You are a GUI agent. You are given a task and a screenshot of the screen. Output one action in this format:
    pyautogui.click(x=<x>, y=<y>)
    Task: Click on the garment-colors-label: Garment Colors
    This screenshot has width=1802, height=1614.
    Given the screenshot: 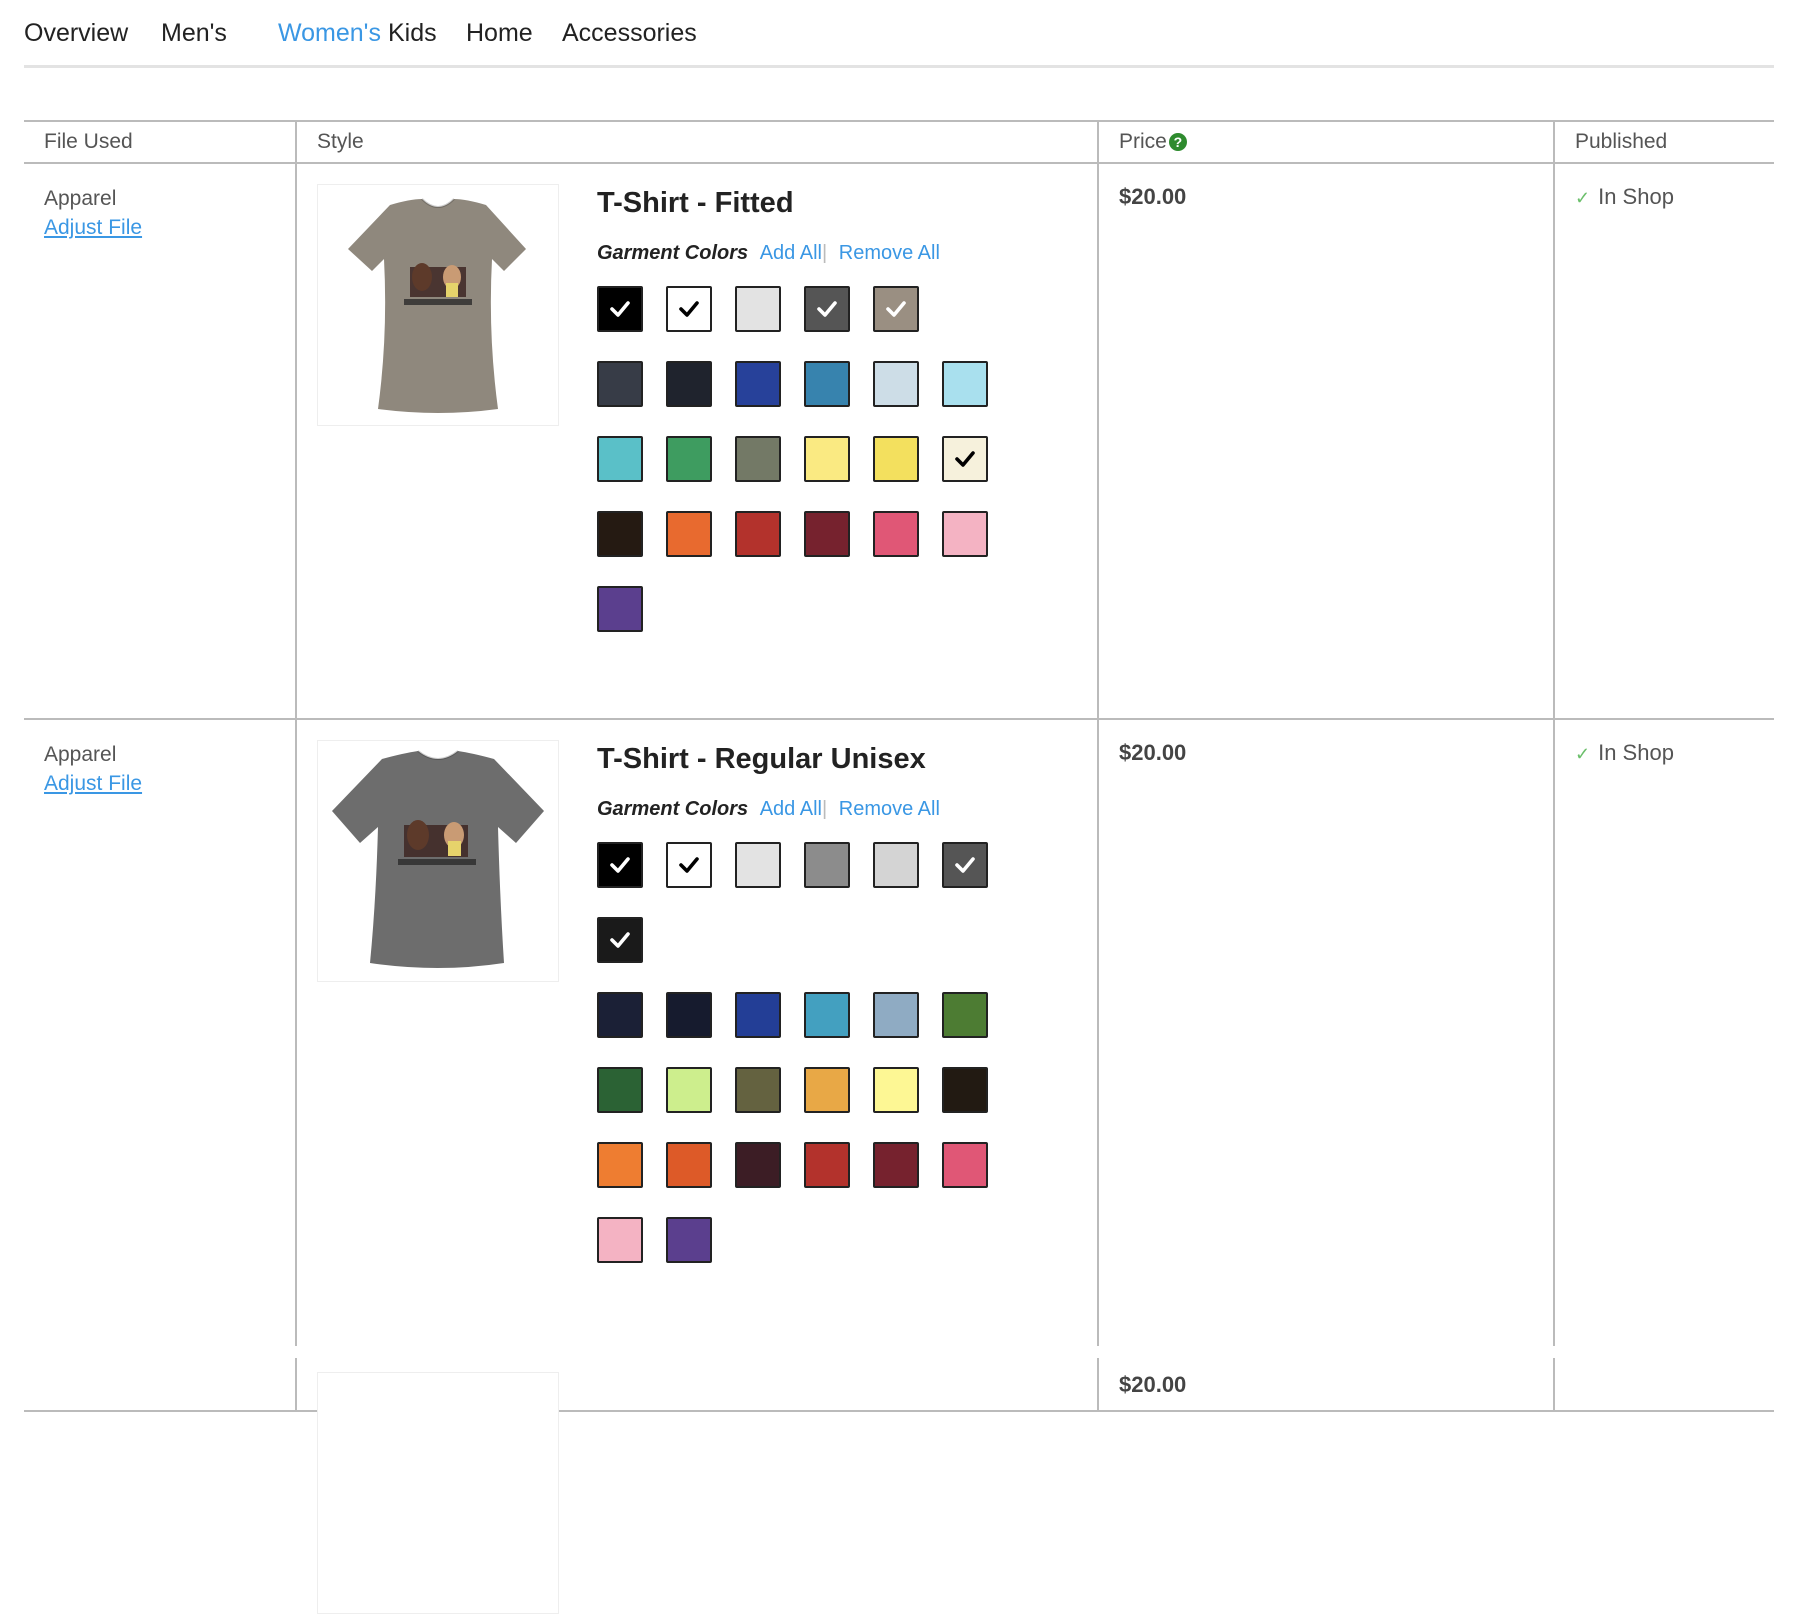 What is the action you would take?
    pyautogui.click(x=673, y=253)
    